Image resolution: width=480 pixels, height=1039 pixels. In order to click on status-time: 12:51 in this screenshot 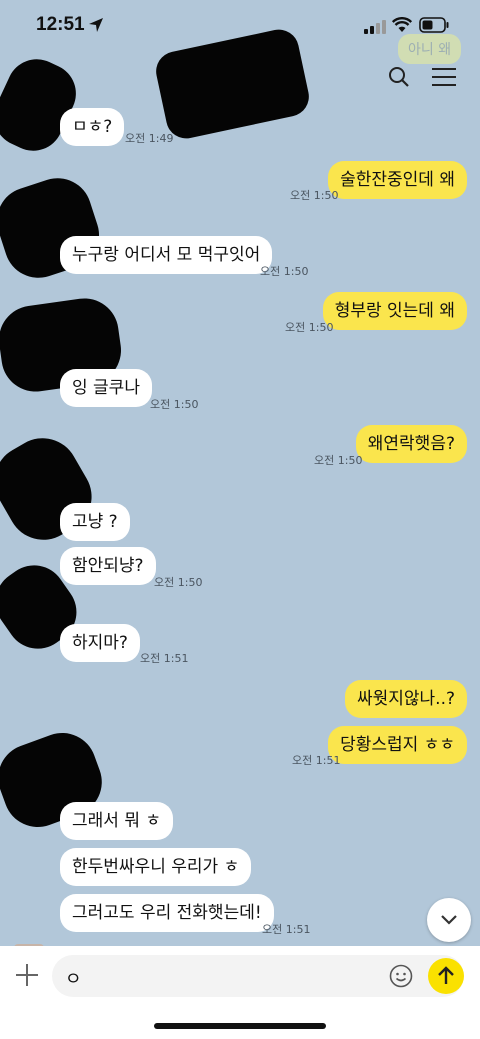, I will do `click(60, 24)`.